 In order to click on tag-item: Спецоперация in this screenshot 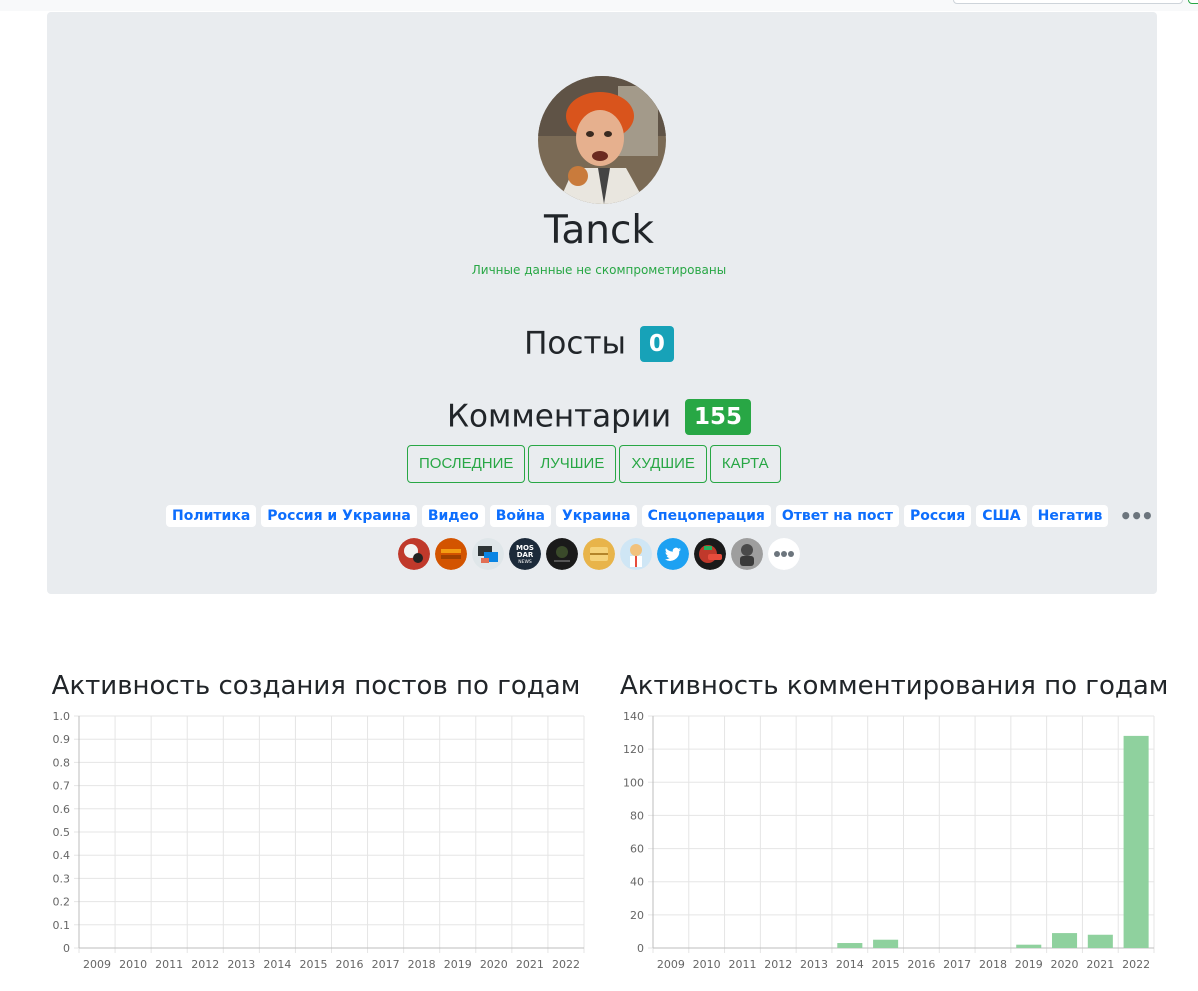, I will do `click(706, 516)`.